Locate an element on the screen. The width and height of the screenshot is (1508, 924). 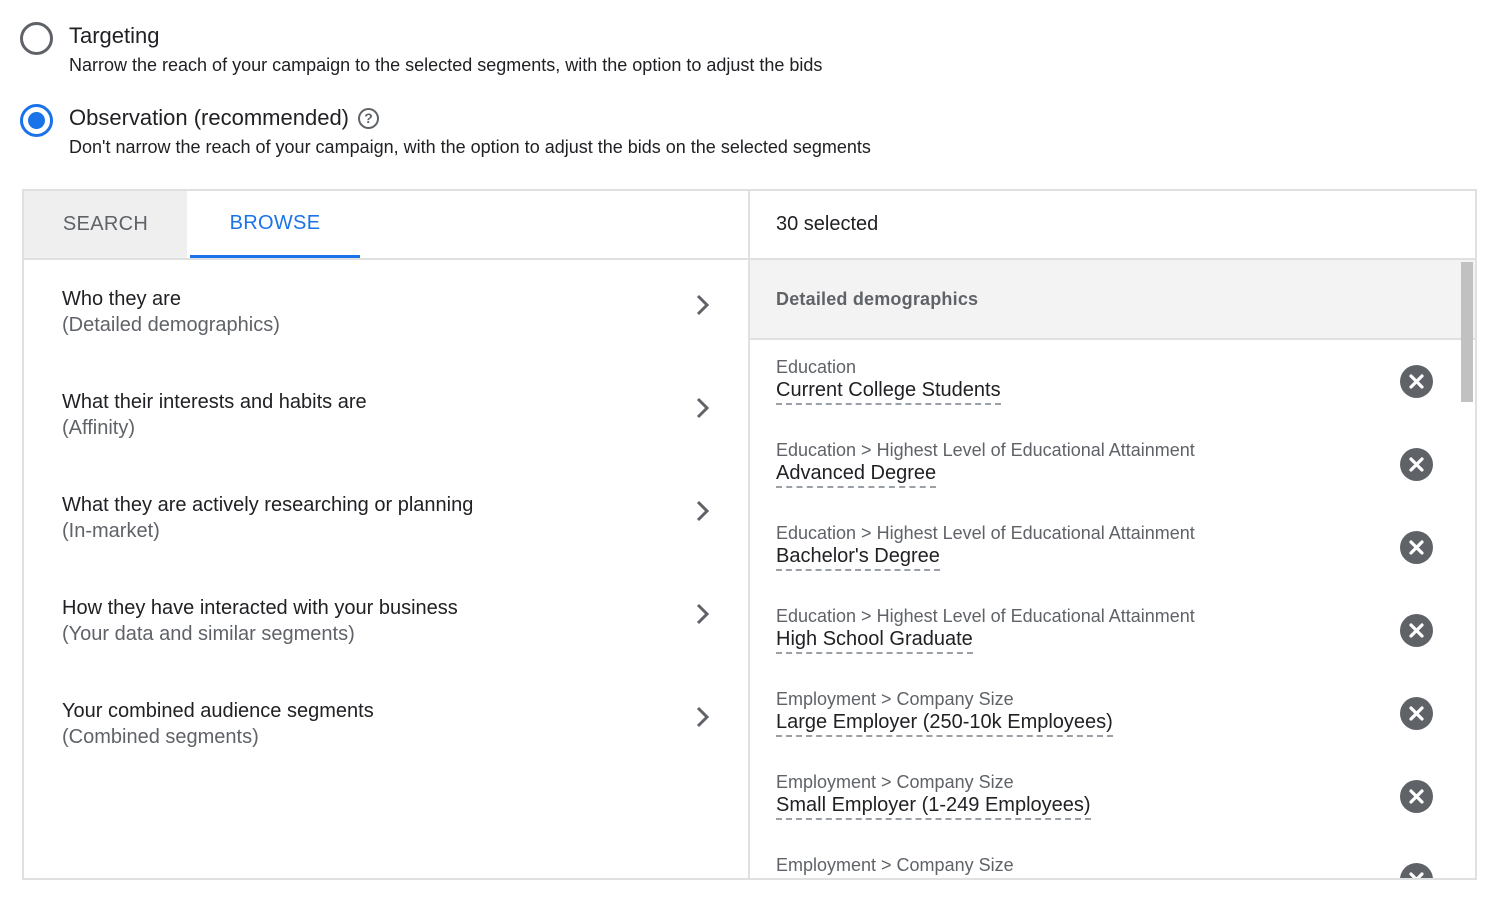
category-subtitle: (Combined segments) is located at coordinates (160, 737).